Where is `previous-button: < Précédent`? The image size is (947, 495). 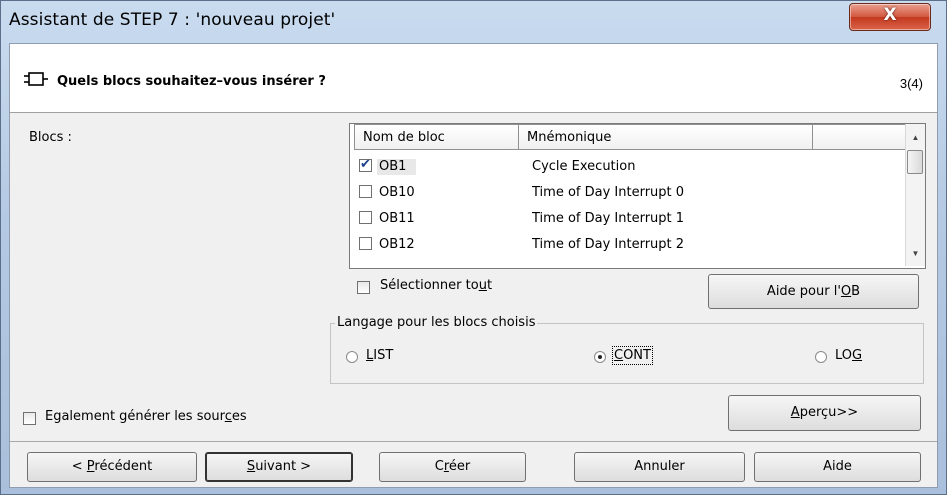
previous-button: < Précédent is located at coordinates (112, 467).